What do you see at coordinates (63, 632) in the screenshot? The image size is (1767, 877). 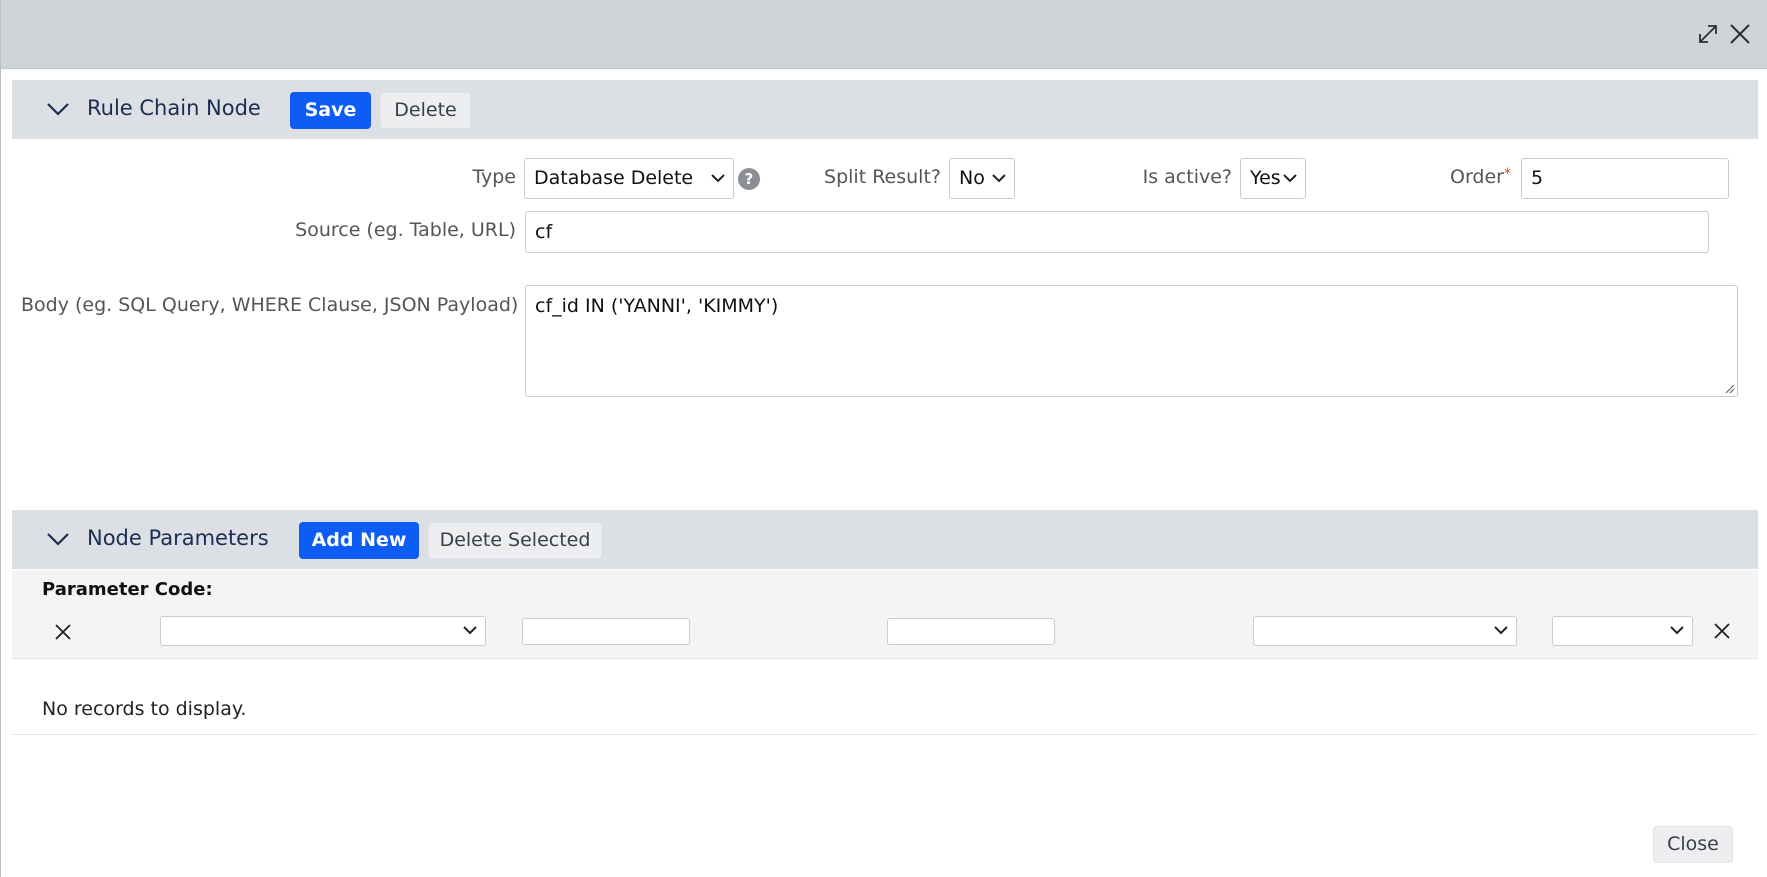 I see `clear-filter-icon` at bounding box center [63, 632].